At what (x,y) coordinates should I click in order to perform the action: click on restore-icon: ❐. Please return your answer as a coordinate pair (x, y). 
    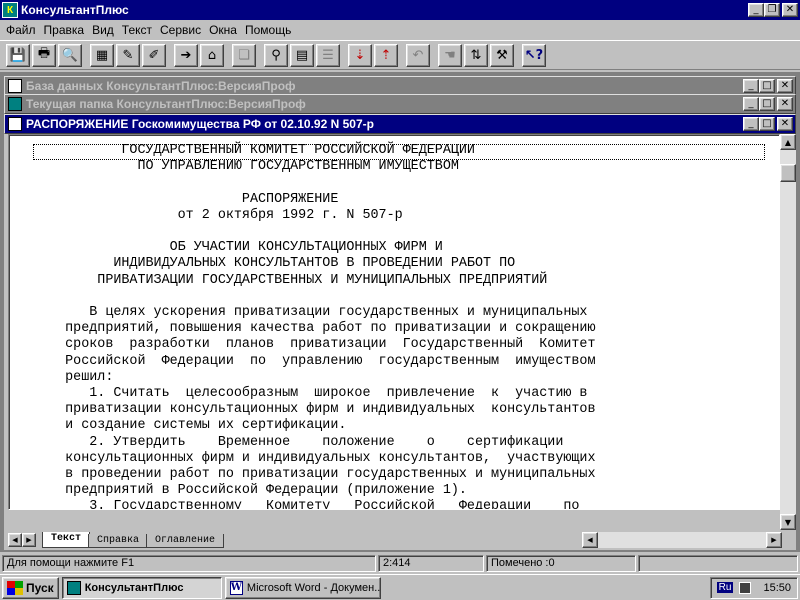
    Looking at the image, I should click on (772, 10).